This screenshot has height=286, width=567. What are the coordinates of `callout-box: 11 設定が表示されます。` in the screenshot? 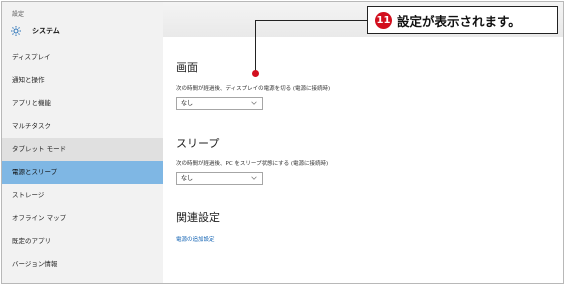 It's located at (462, 20).